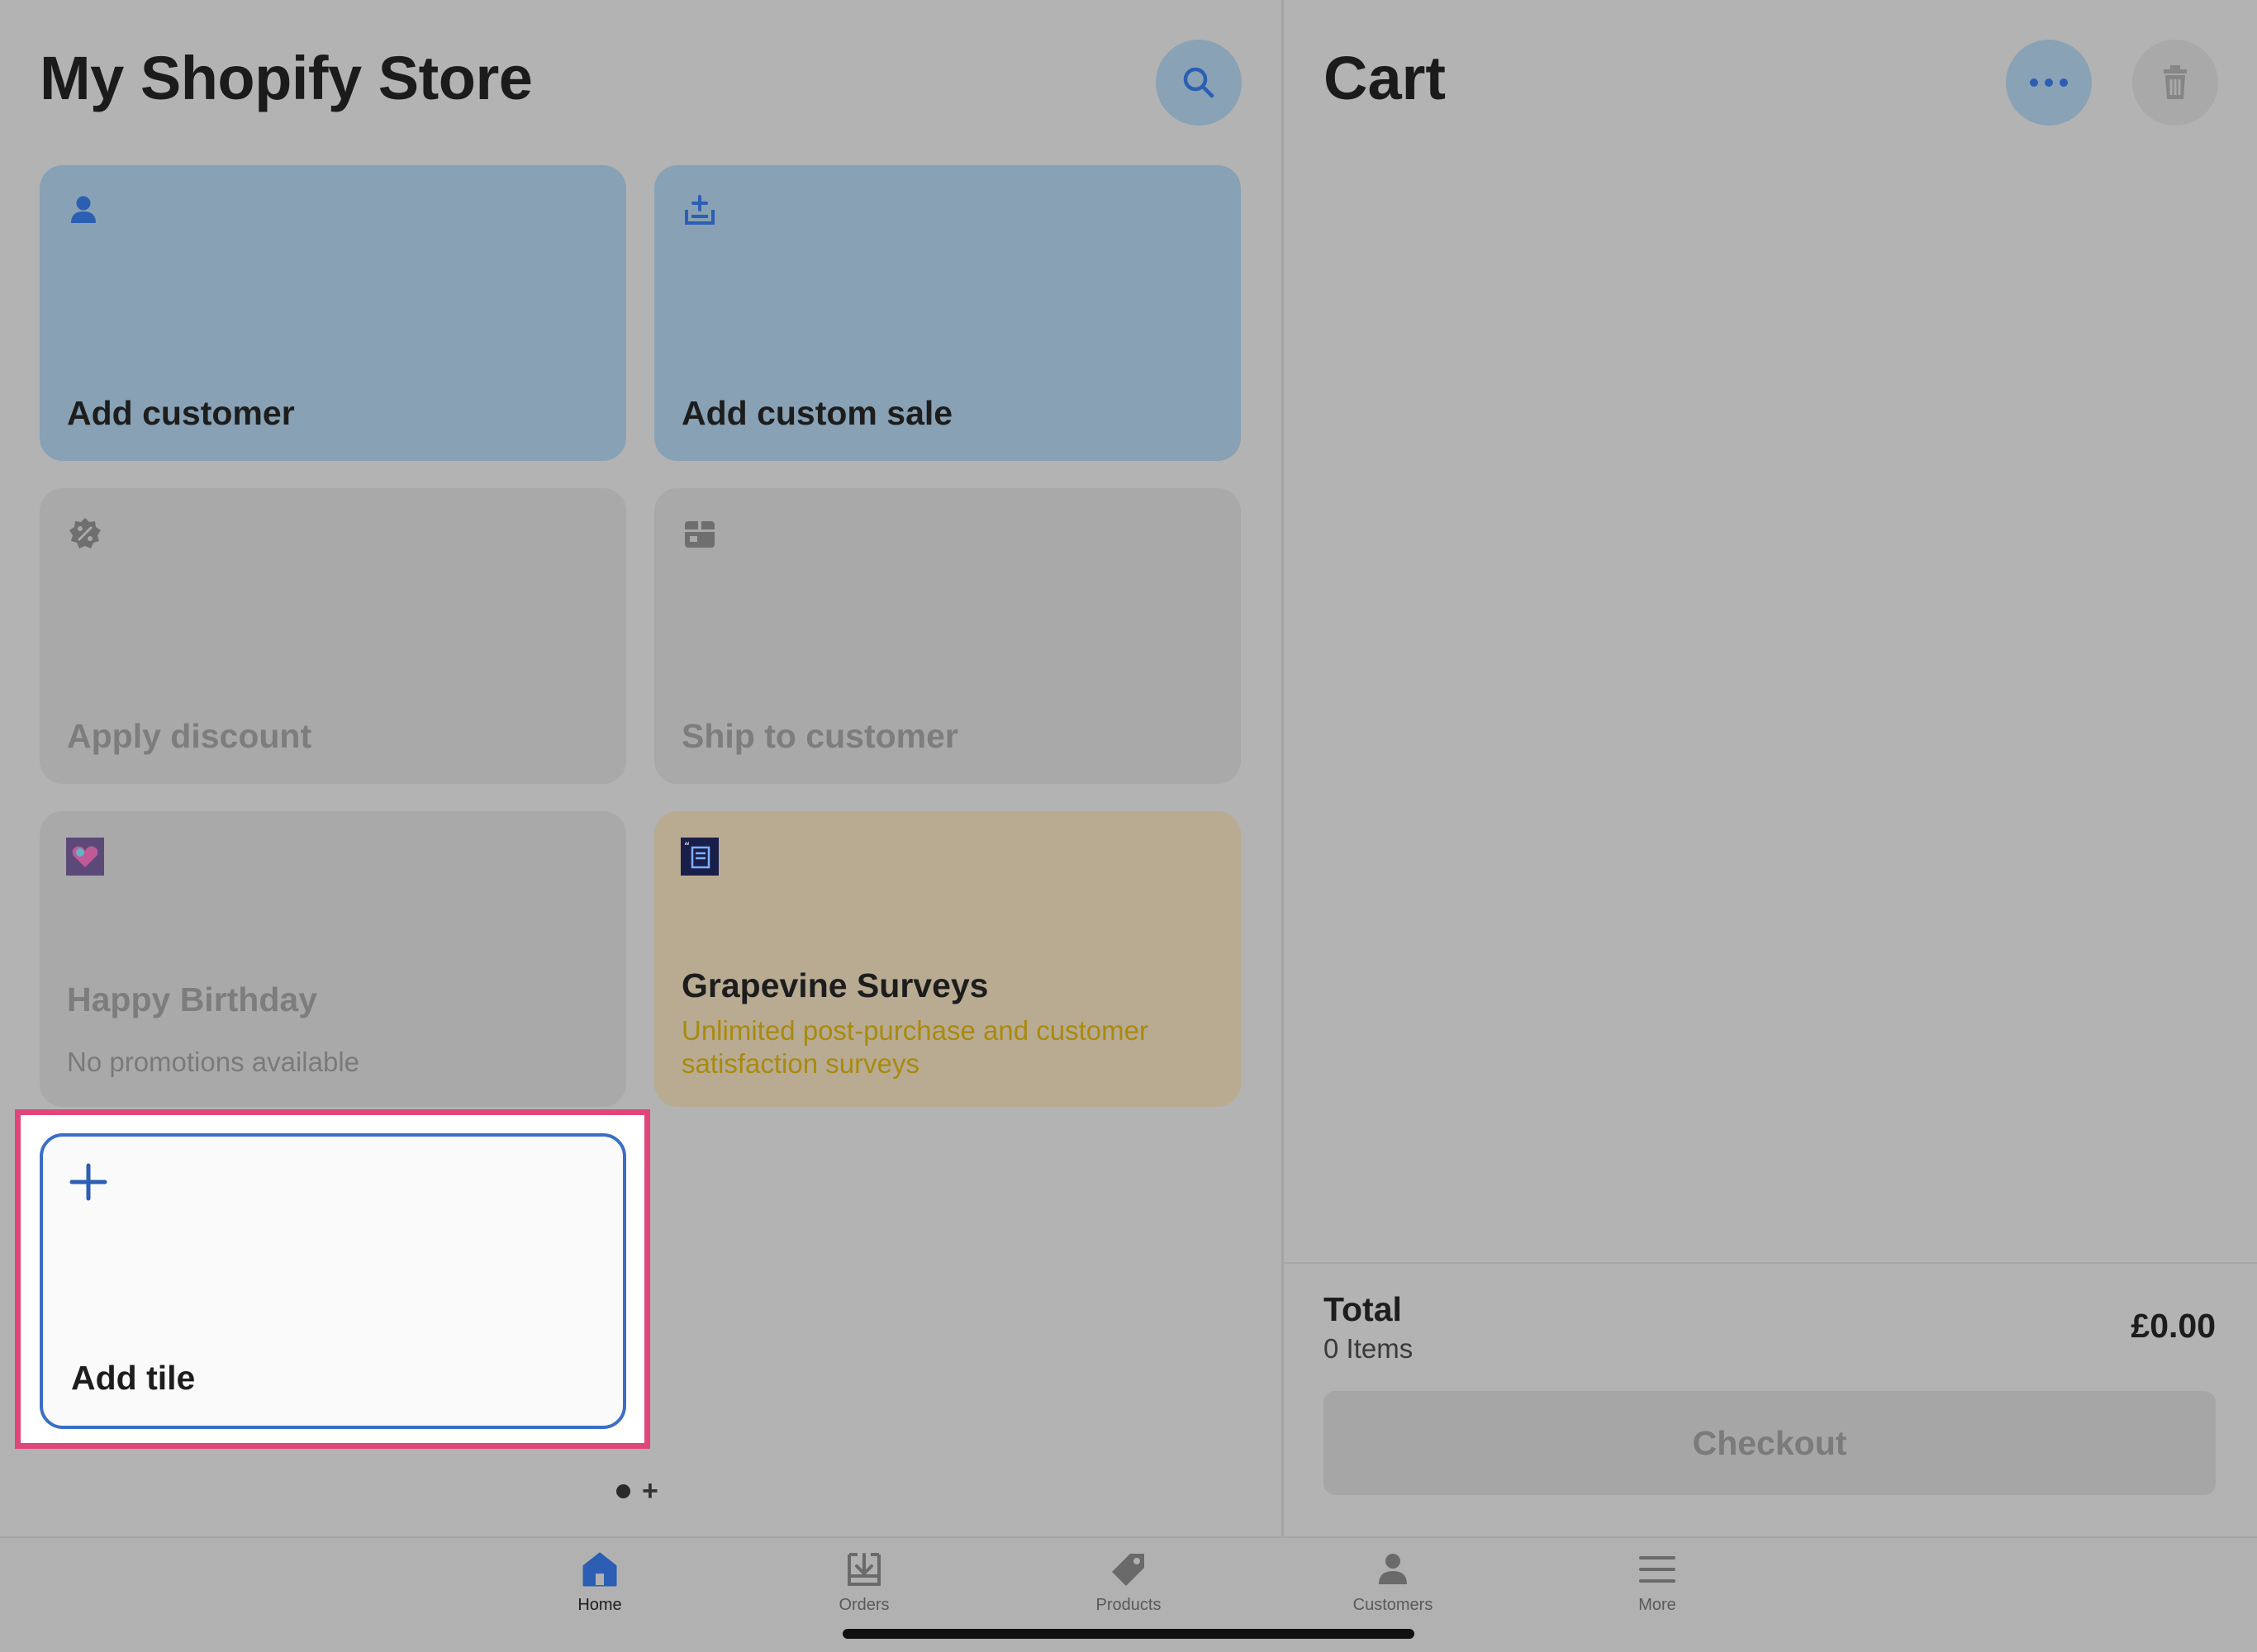 The image size is (2257, 1652). What do you see at coordinates (700, 210) in the screenshot?
I see `custom-sale-icon` at bounding box center [700, 210].